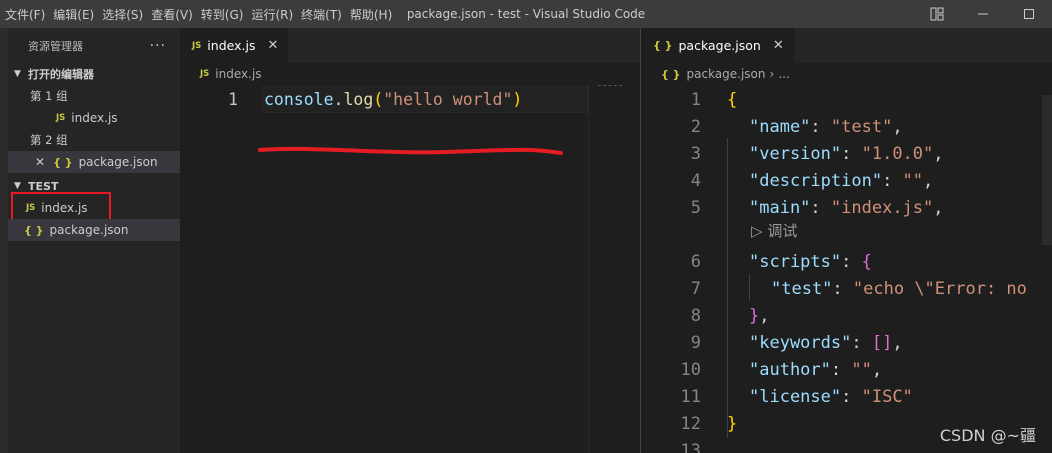 This screenshot has width=1052, height=453. Describe the element at coordinates (800, 342) in the screenshot. I see `code-token: "keywords"` at that location.